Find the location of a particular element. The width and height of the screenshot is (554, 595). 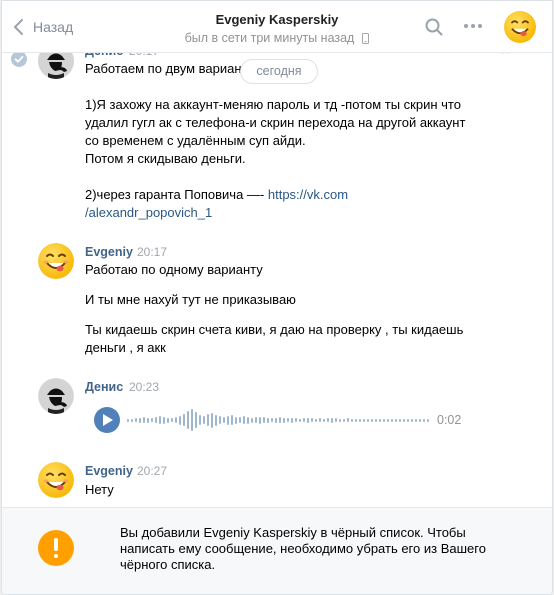

play-icon is located at coordinates (108, 420).